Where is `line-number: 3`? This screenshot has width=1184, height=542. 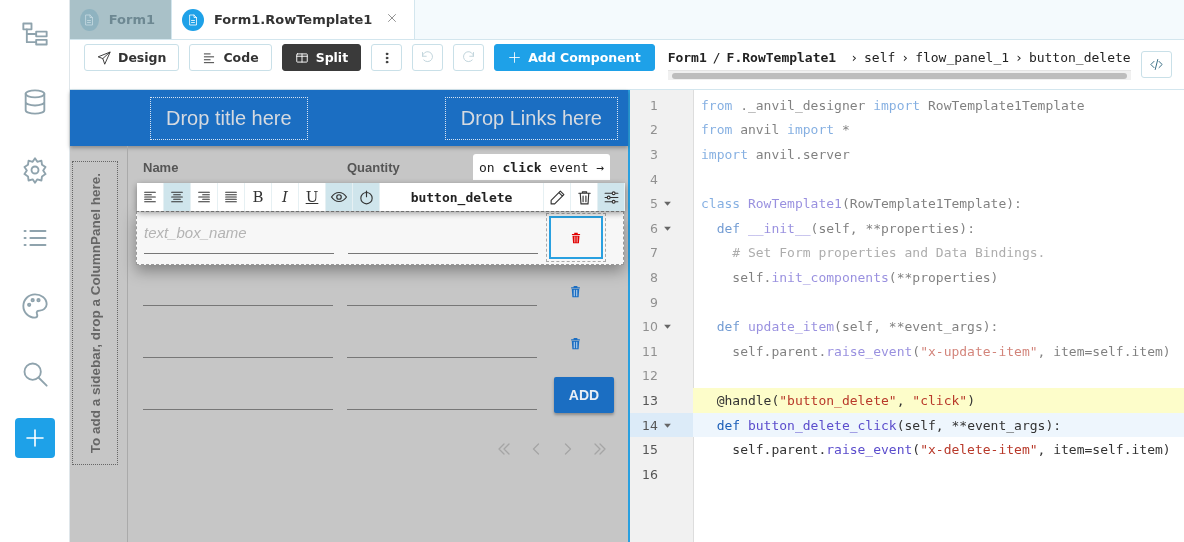 line-number: 3 is located at coordinates (653, 154).